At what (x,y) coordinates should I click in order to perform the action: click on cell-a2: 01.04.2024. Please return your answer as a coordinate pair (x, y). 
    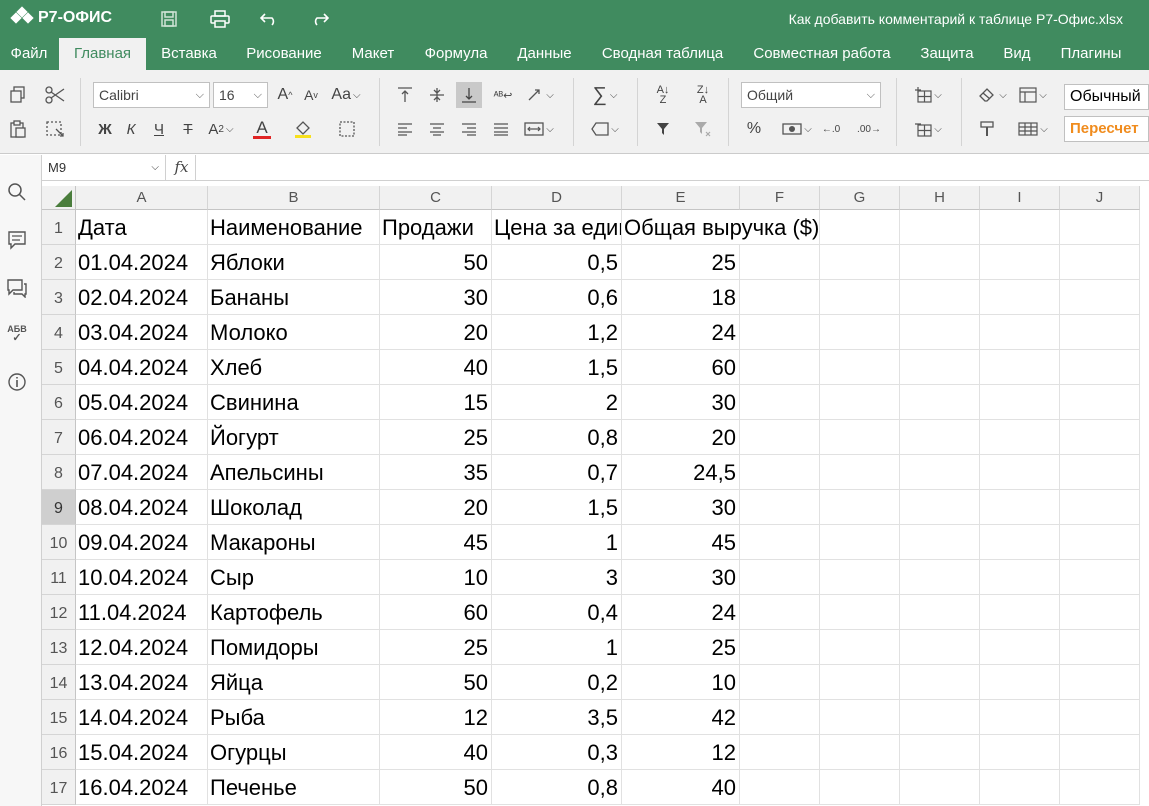
    Looking at the image, I should click on (142, 262).